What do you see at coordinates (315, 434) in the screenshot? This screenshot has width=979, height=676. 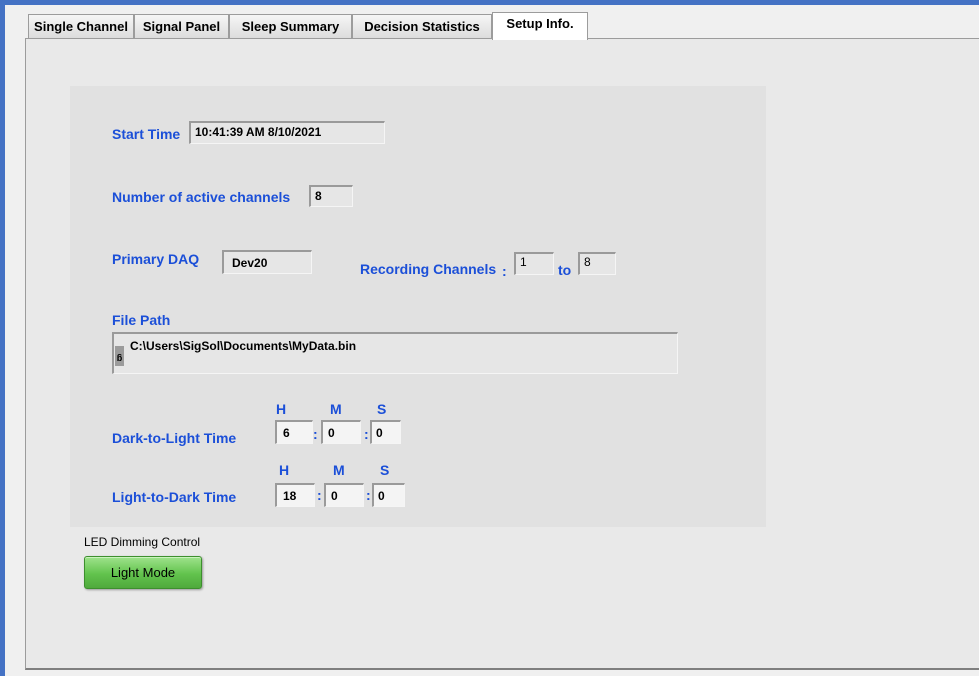 I see `dtl-colon-1: :` at bounding box center [315, 434].